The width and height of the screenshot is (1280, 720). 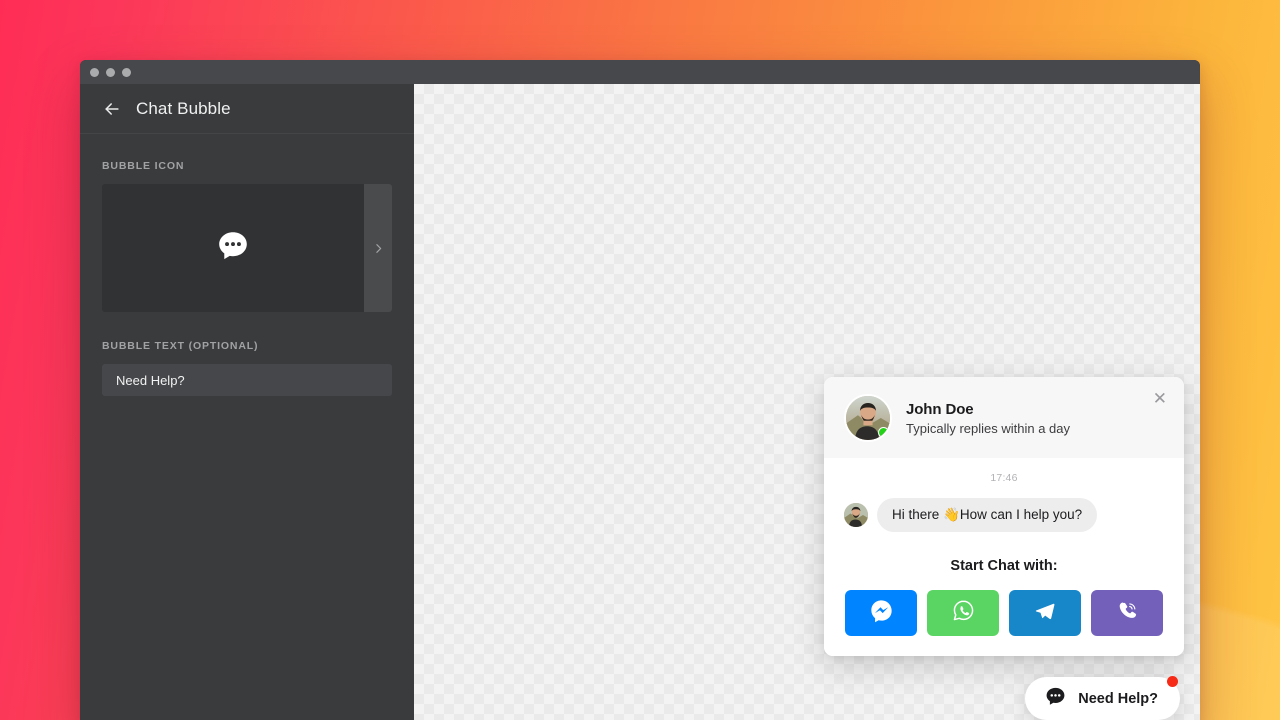 I want to click on bubble-text-label: BUBBLE TEXT (OPTIONAL), so click(x=180, y=346).